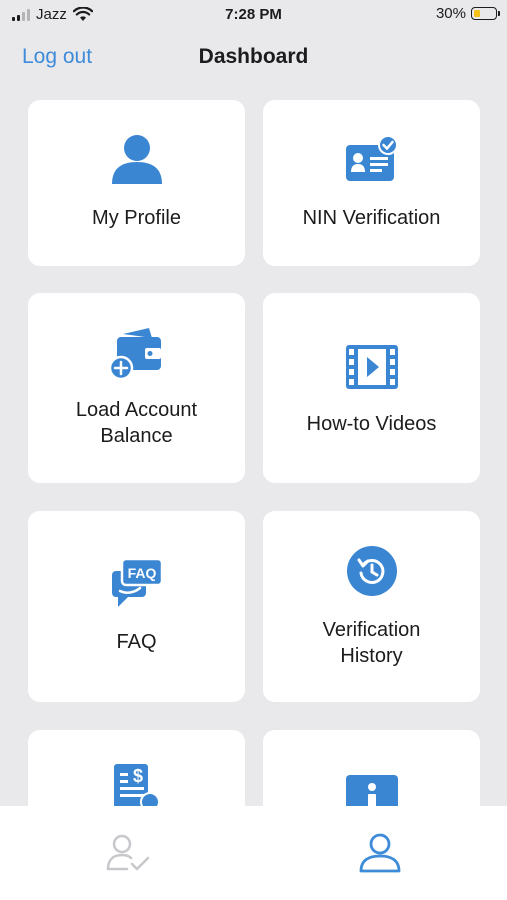 The image size is (507, 900). I want to click on status-right: 30%, so click(467, 13).